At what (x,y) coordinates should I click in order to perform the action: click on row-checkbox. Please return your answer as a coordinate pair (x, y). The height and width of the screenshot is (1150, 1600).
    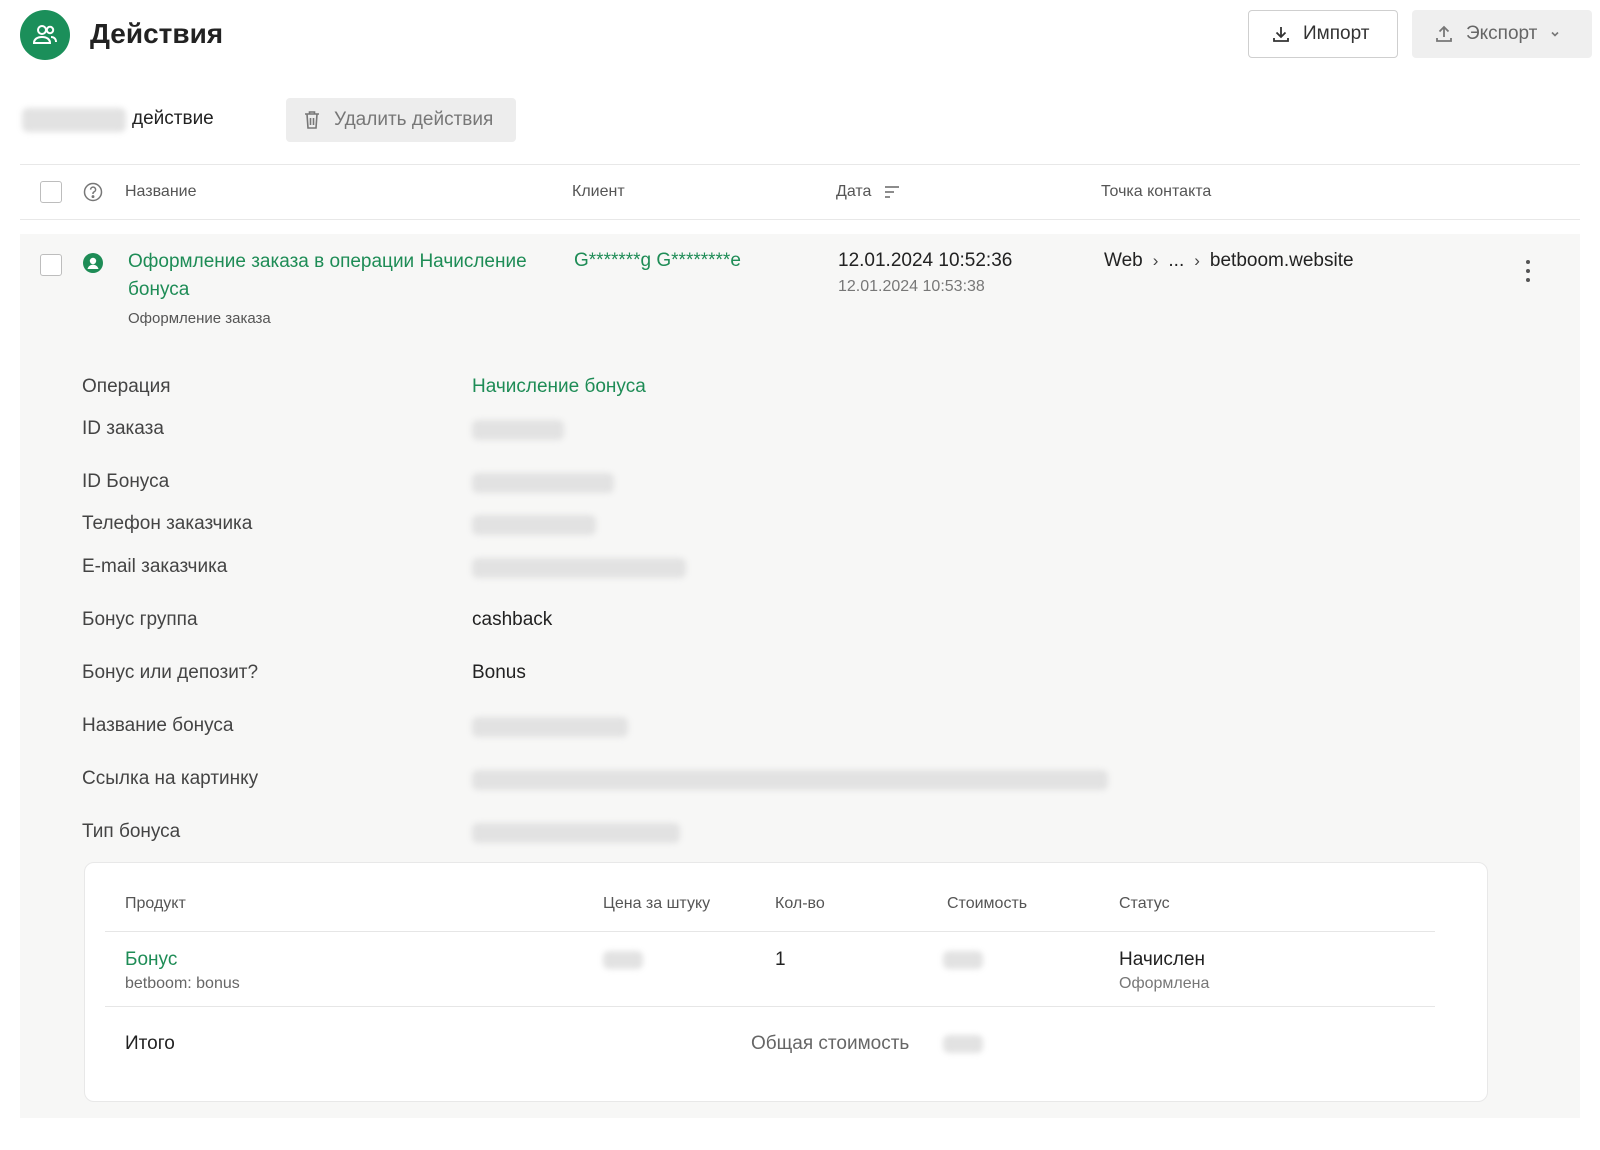
    Looking at the image, I should click on (51, 265).